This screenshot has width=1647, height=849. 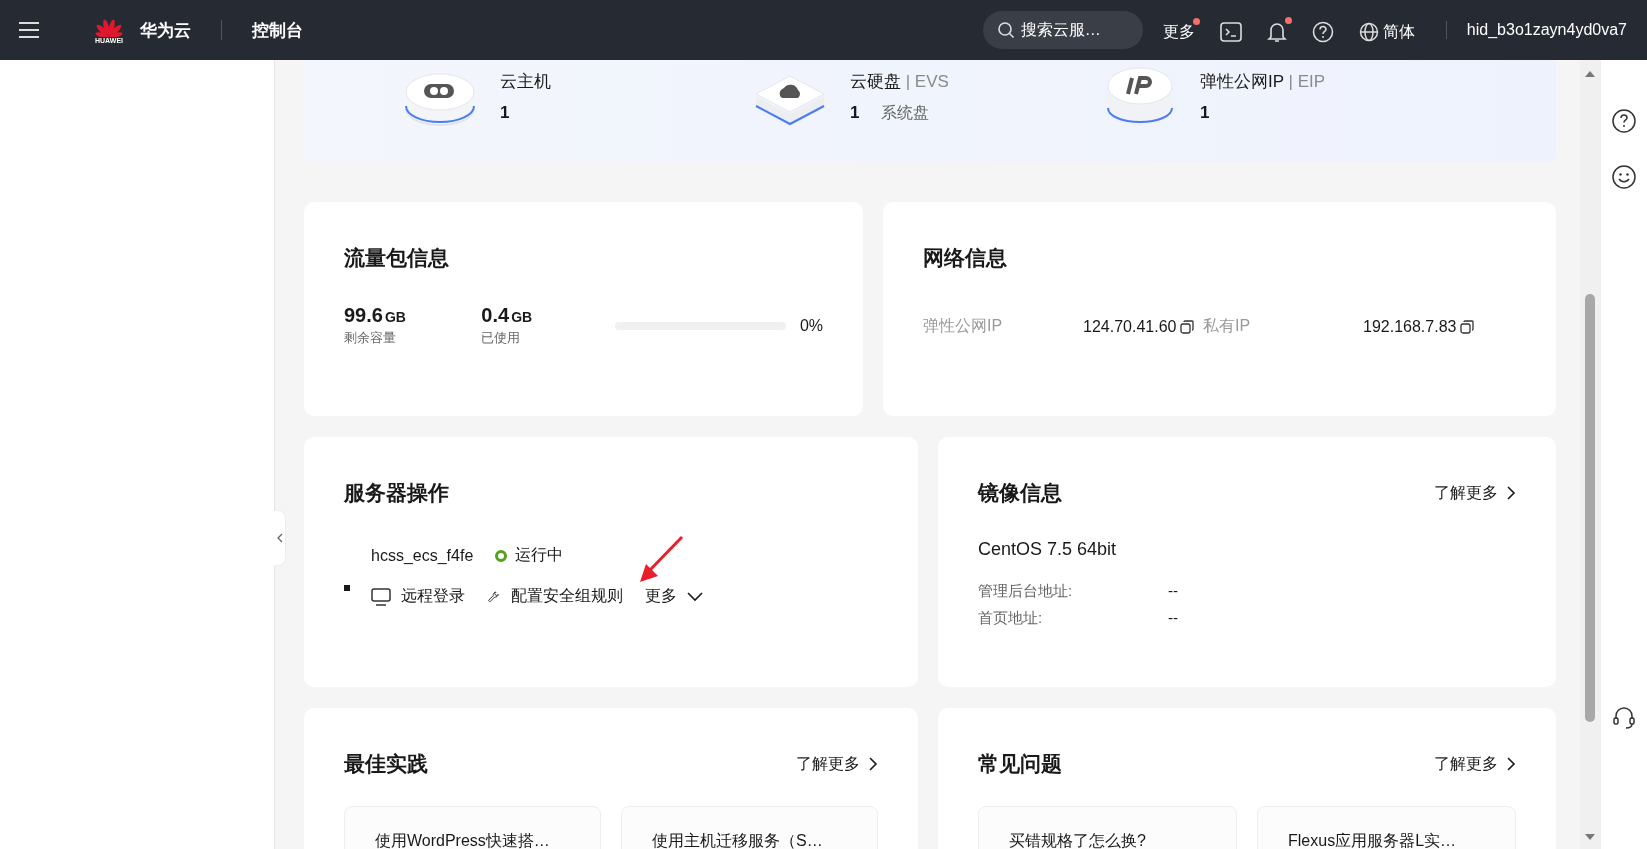 I want to click on stat-label: 剩余容量, so click(x=370, y=338).